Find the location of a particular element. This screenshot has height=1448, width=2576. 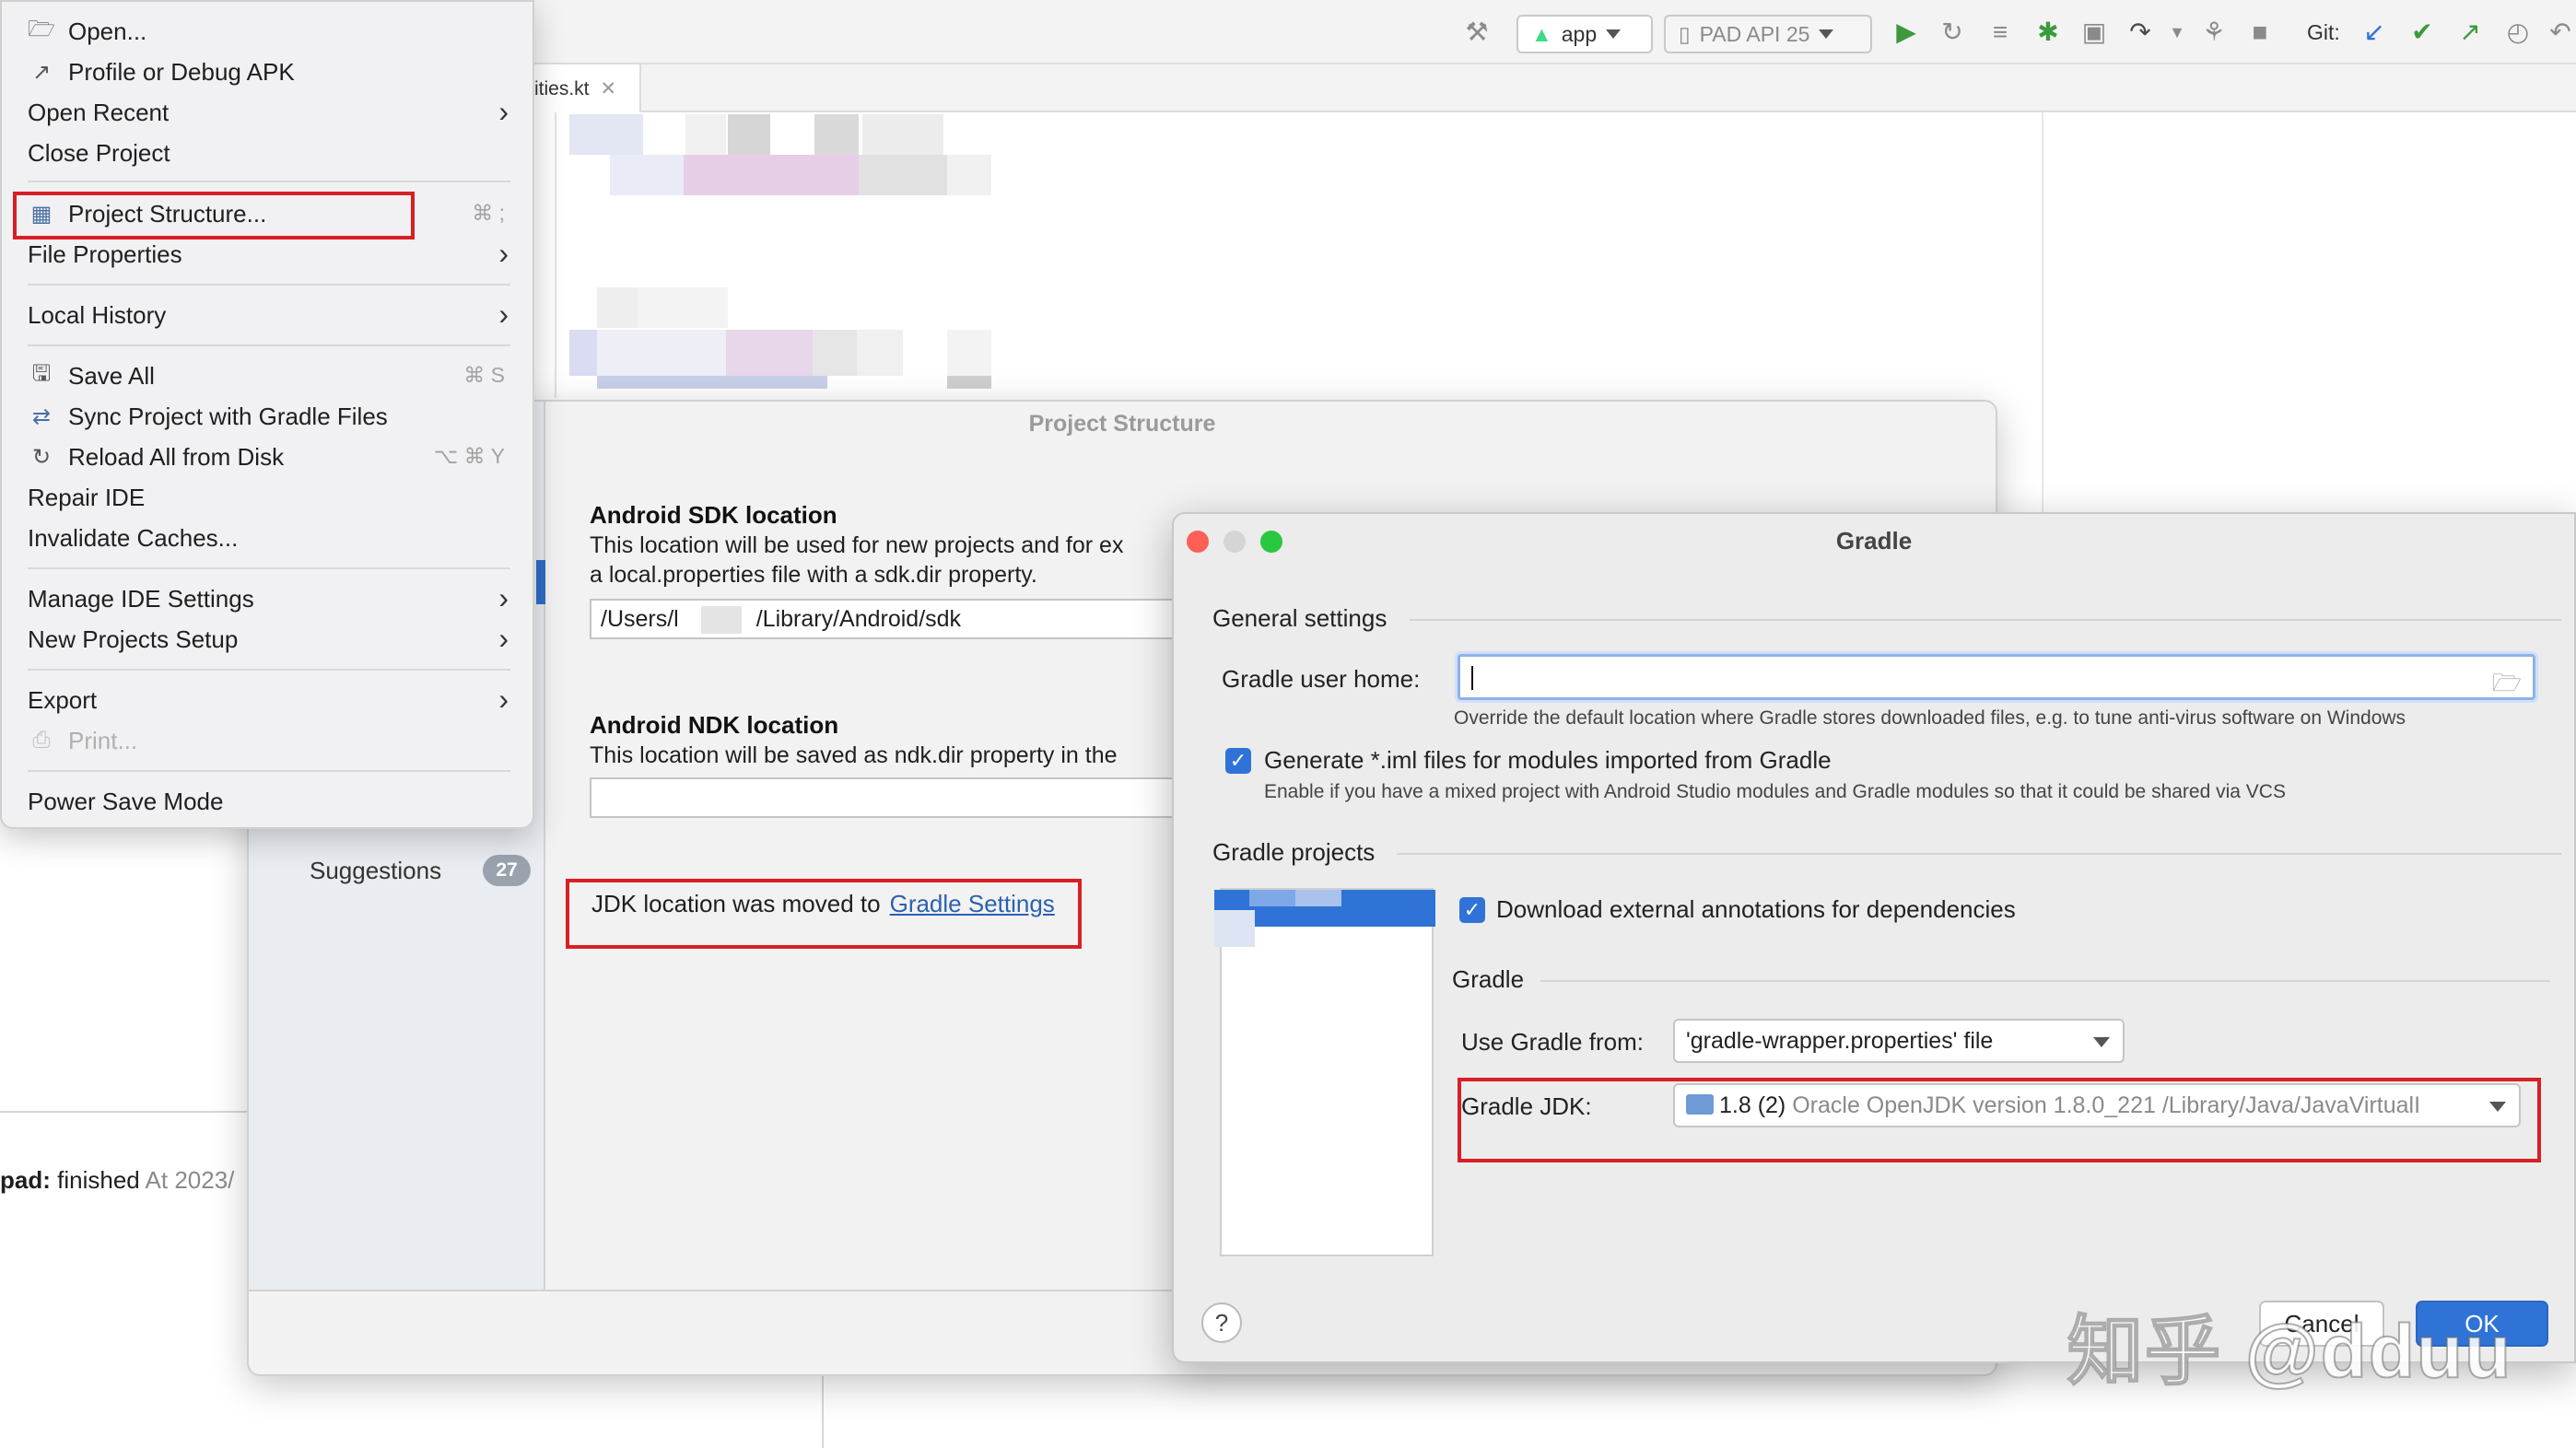

menu-item-manage-ide-settings: Manage IDE Settings › is located at coordinates (269, 598).